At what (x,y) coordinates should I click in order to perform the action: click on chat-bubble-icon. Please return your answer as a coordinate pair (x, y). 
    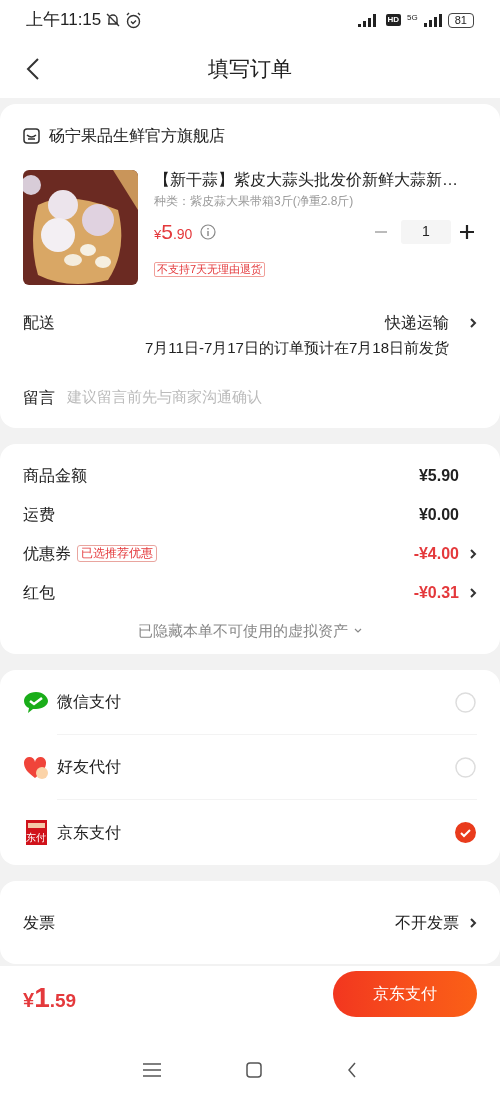
    Looking at the image, I should click on (36, 702).